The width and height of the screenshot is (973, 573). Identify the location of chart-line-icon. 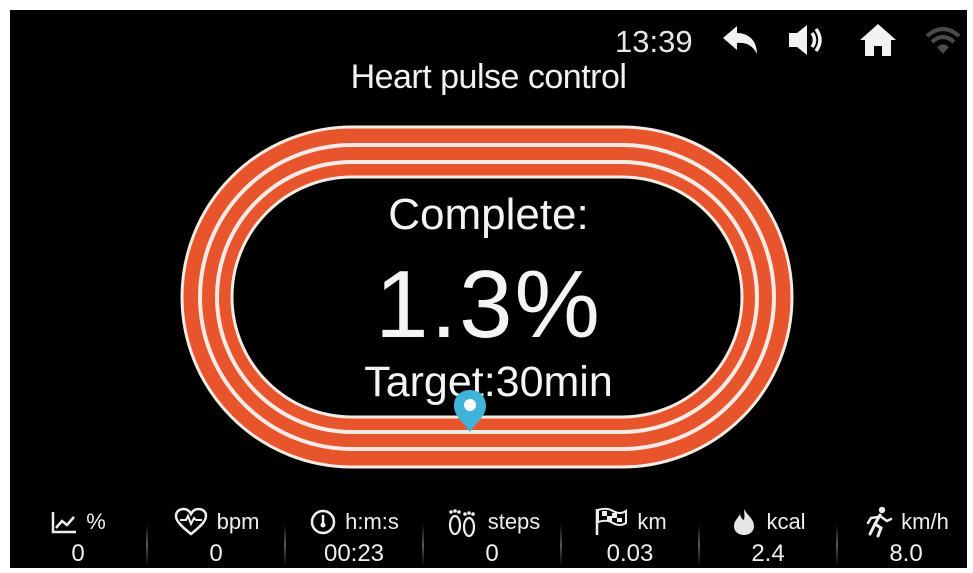
(64, 523).